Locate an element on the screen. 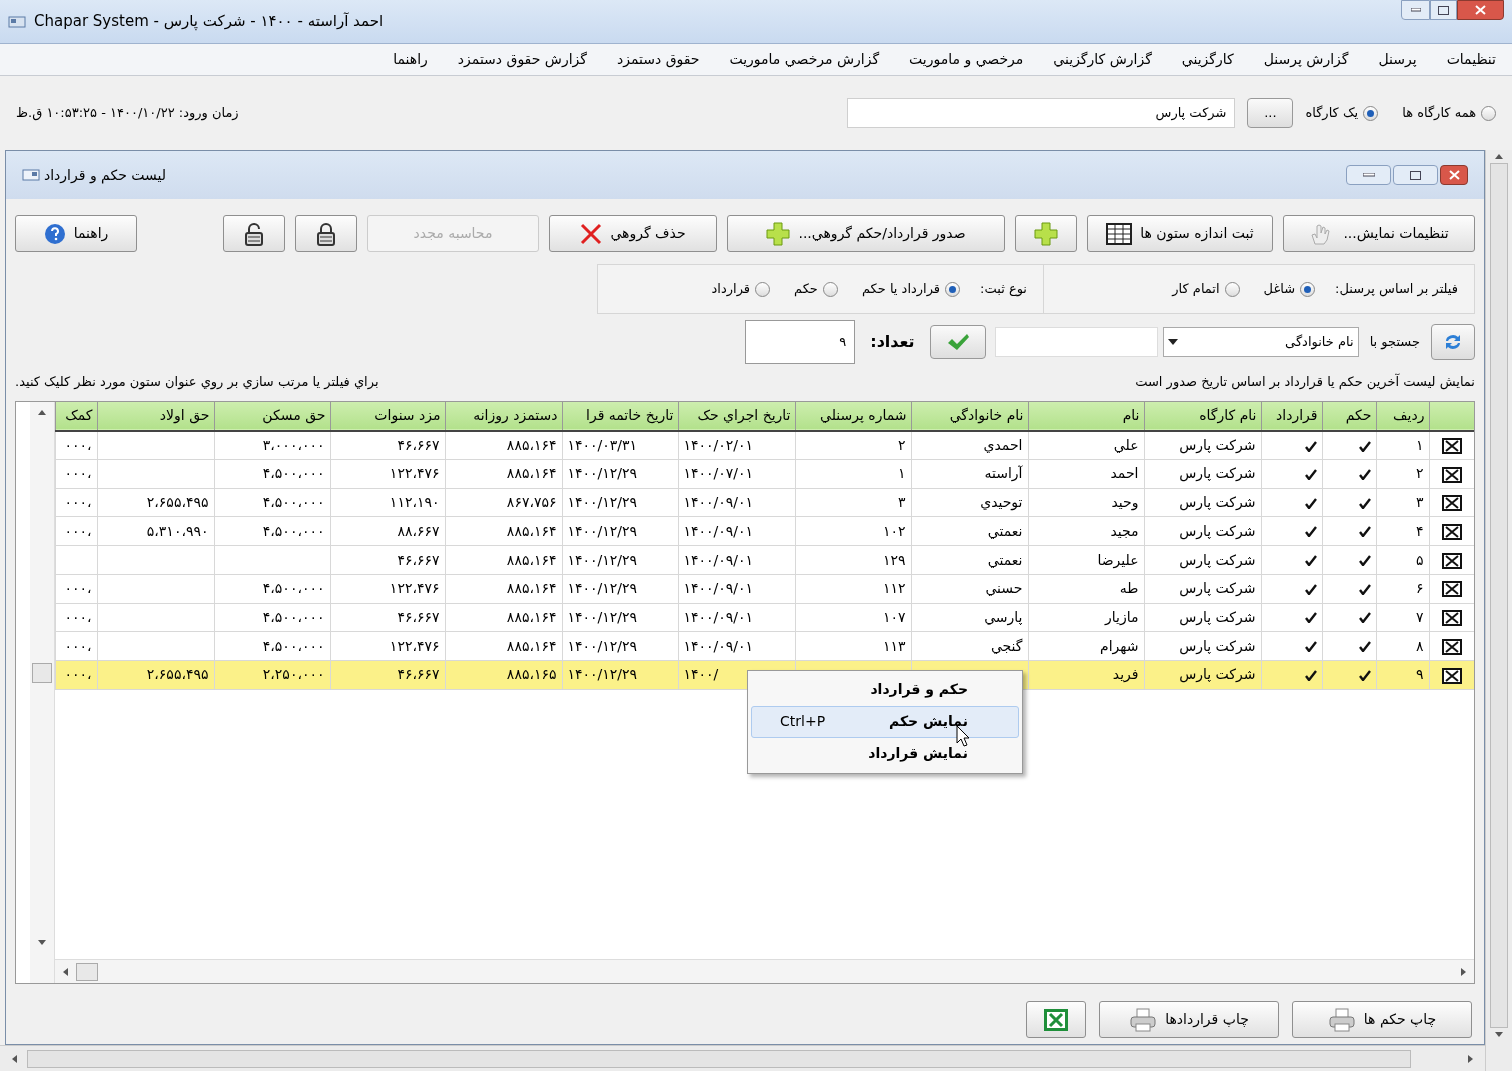  column-header: تاريخ اجراي حک is located at coordinates (736, 416).